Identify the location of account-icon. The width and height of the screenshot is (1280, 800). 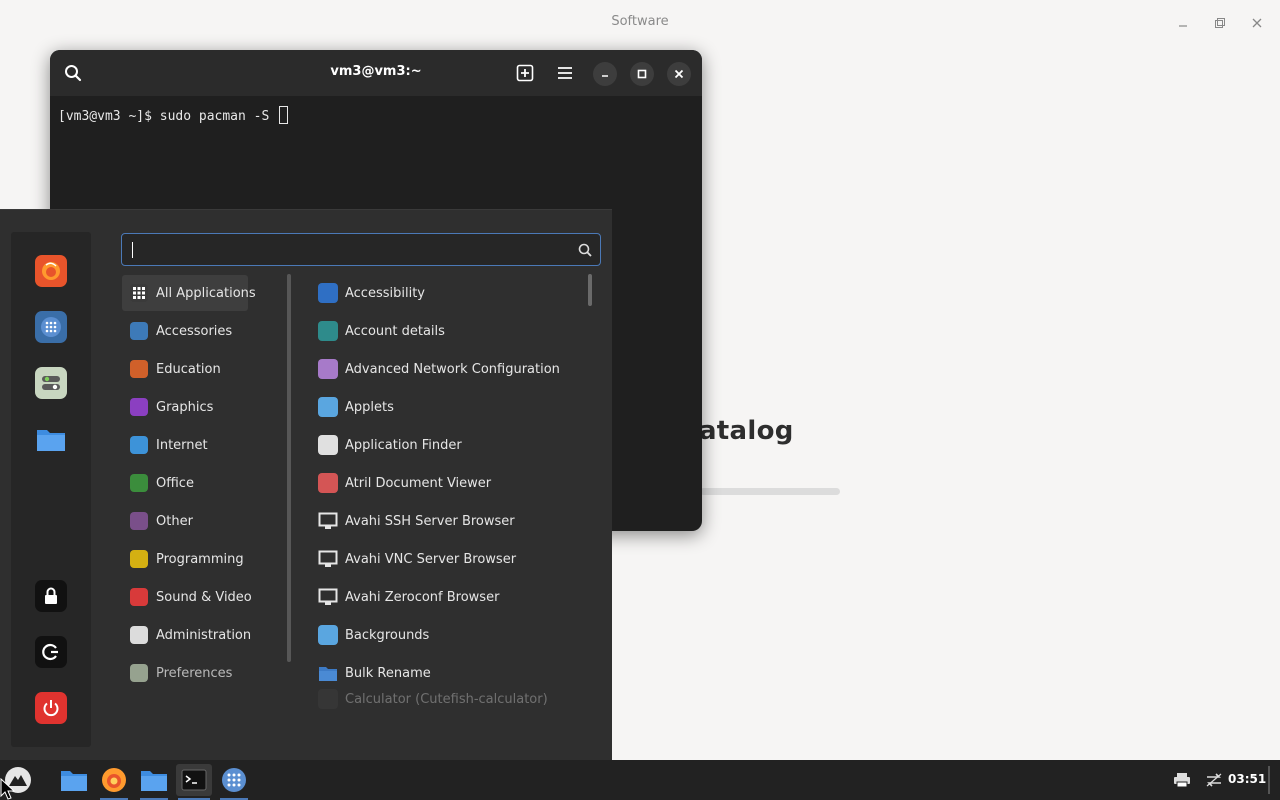
(328, 331).